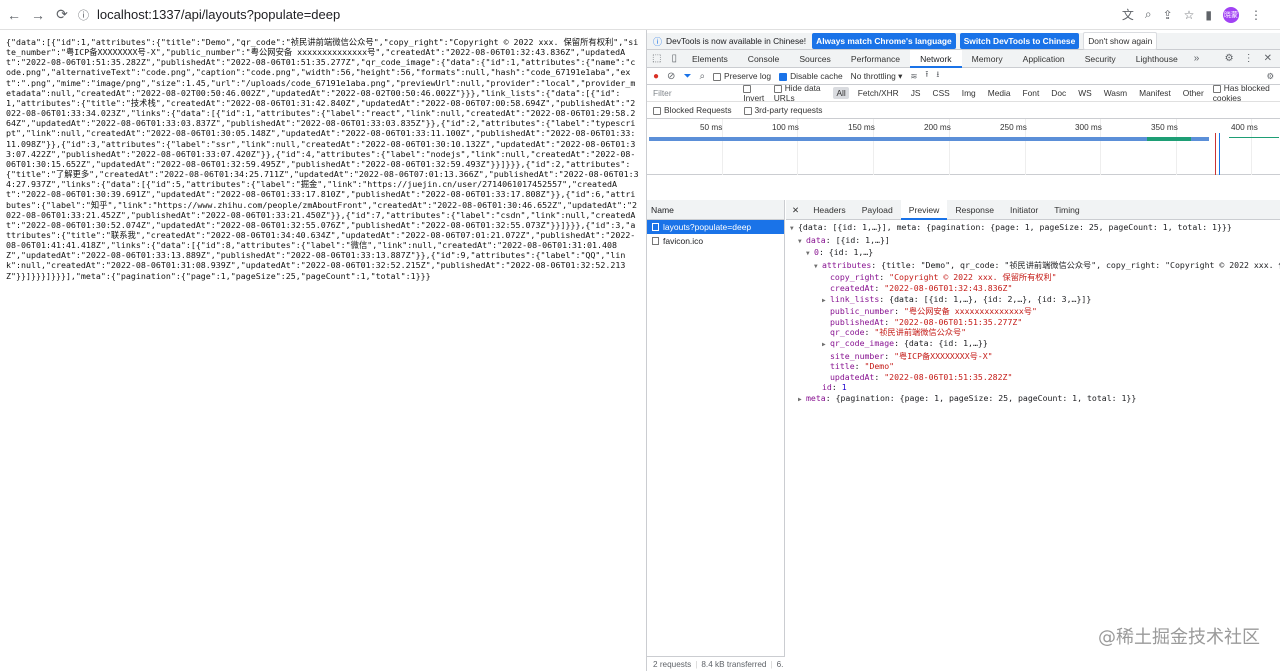 The image size is (1280, 671). I want to click on filter-type-manifest: Manifest, so click(1155, 93).